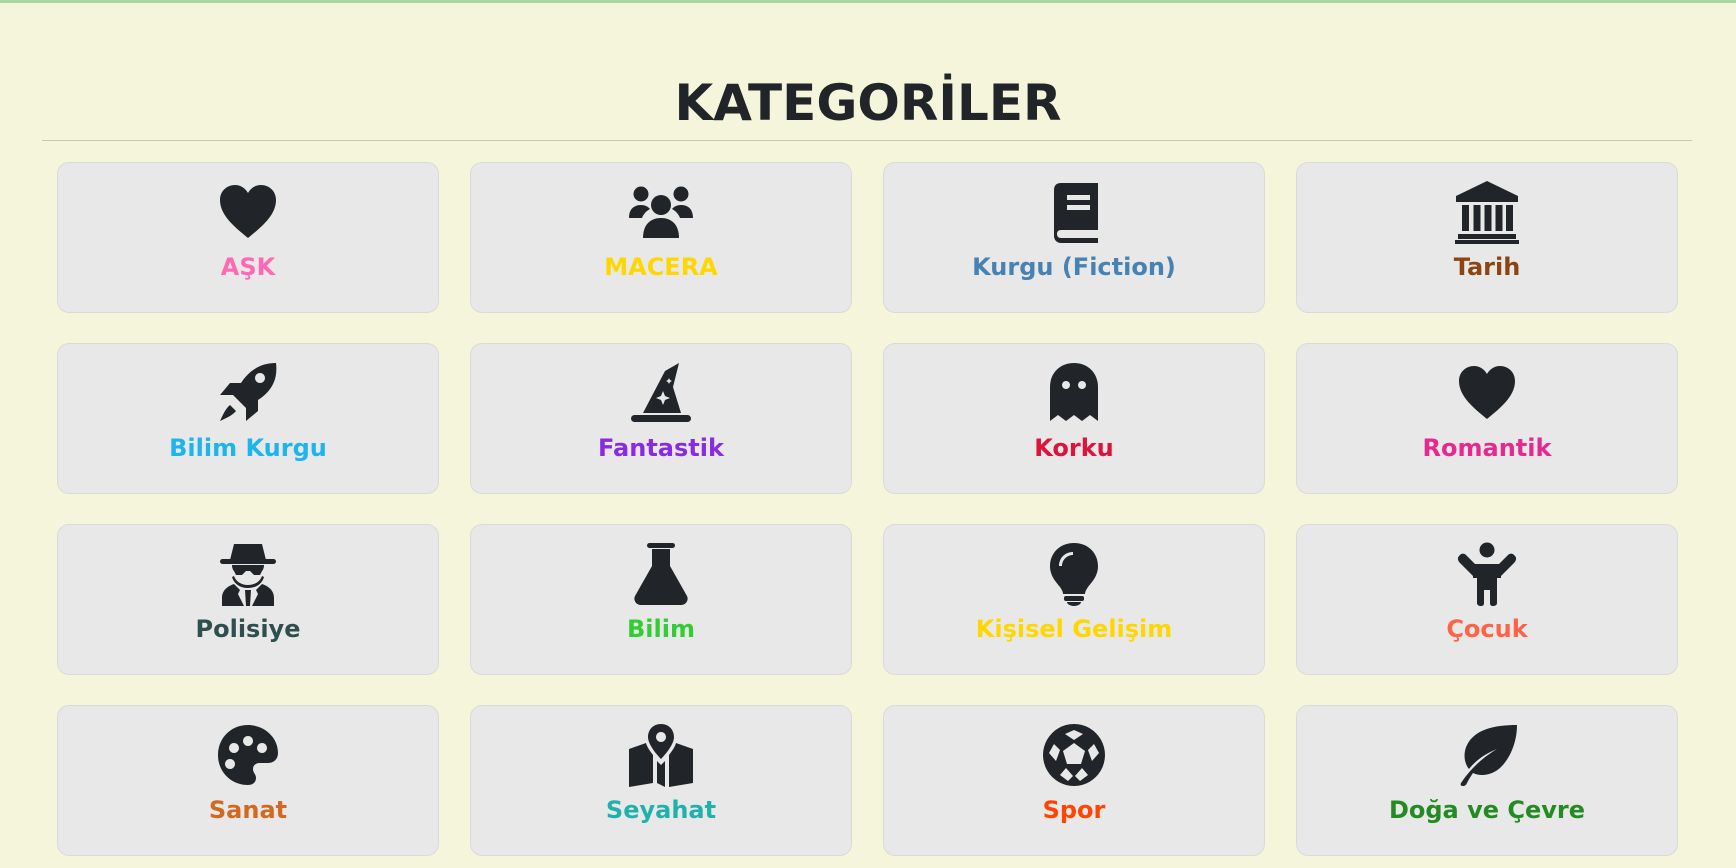  I want to click on category-card-macera: MACERA, so click(661, 237).